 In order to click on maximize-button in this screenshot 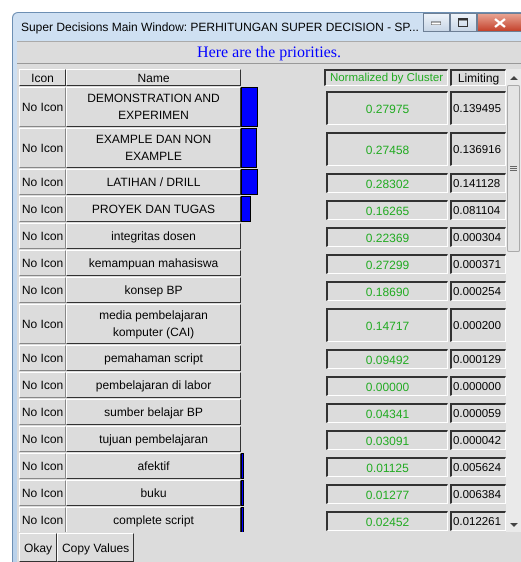, I will do `click(463, 22)`.